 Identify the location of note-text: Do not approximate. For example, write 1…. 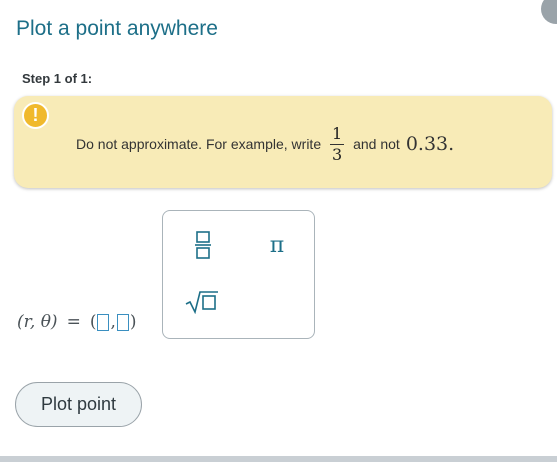
(265, 144).